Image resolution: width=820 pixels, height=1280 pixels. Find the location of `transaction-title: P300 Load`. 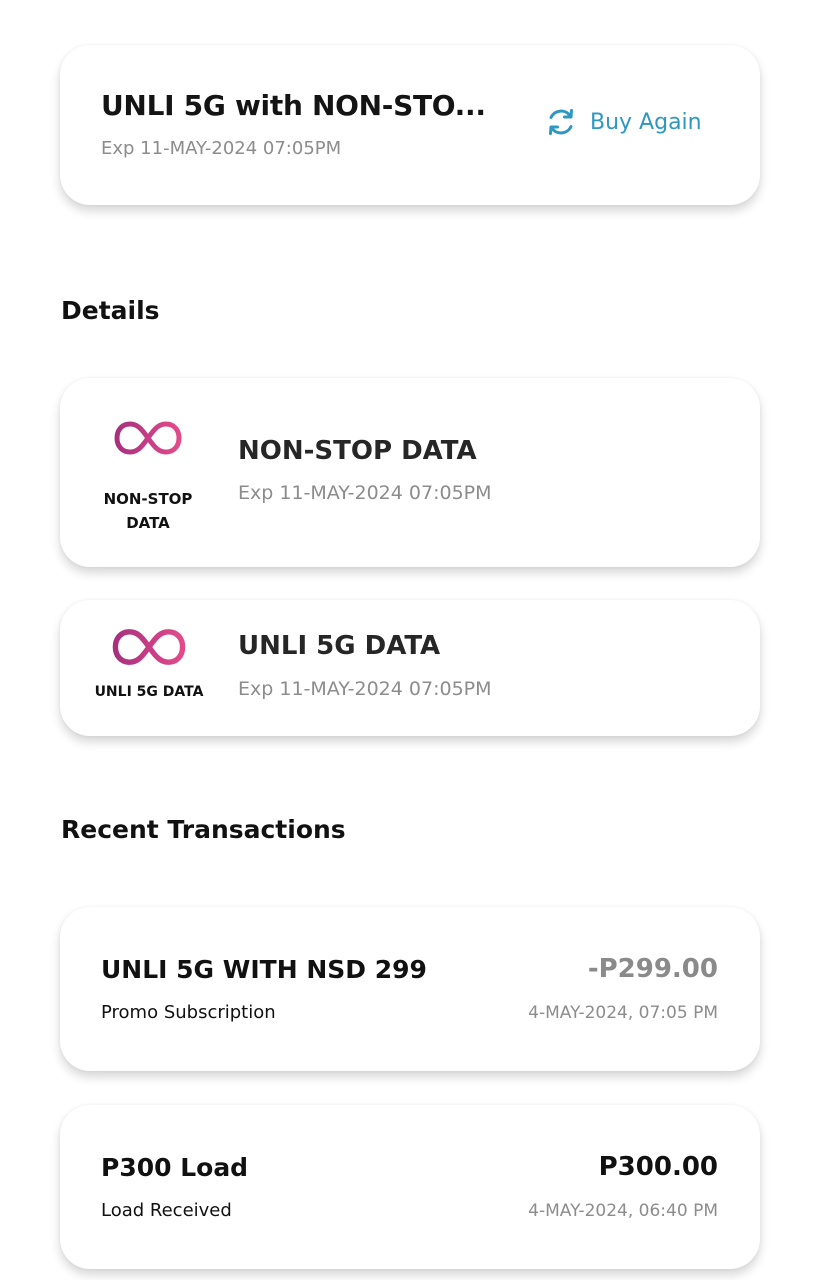

transaction-title: P300 Load is located at coordinates (175, 1167).